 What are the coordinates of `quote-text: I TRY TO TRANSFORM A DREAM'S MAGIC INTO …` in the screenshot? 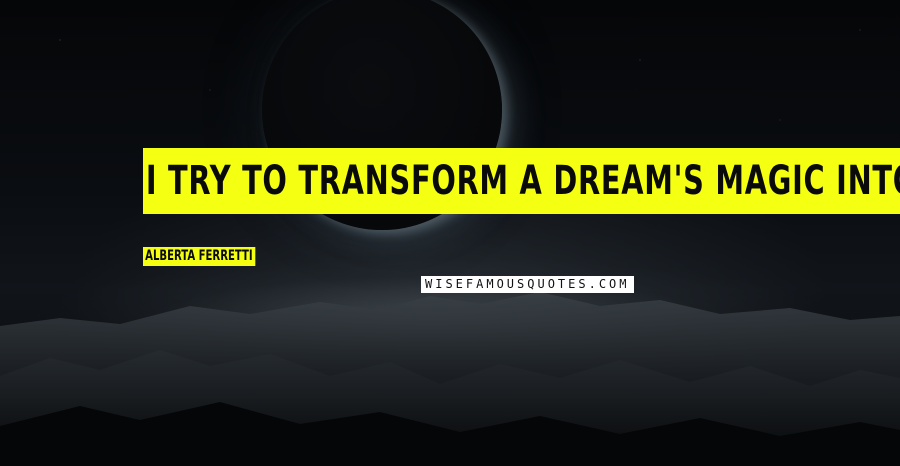 It's located at (521, 181).